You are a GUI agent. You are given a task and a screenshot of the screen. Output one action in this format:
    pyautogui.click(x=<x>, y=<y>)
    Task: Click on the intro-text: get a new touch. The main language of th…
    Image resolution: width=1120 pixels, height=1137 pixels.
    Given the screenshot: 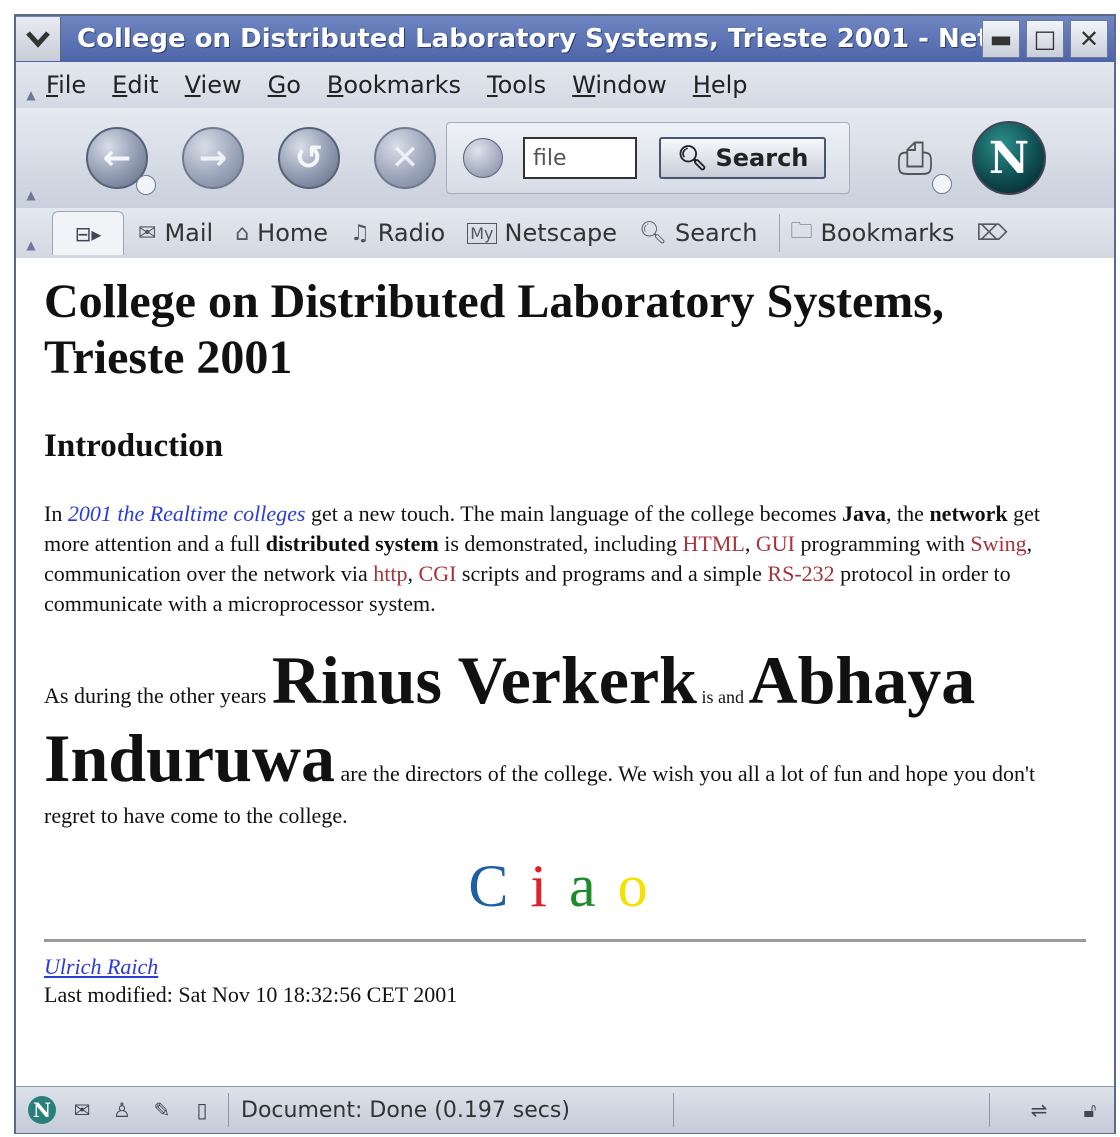 What is the action you would take?
    pyautogui.click(x=574, y=513)
    